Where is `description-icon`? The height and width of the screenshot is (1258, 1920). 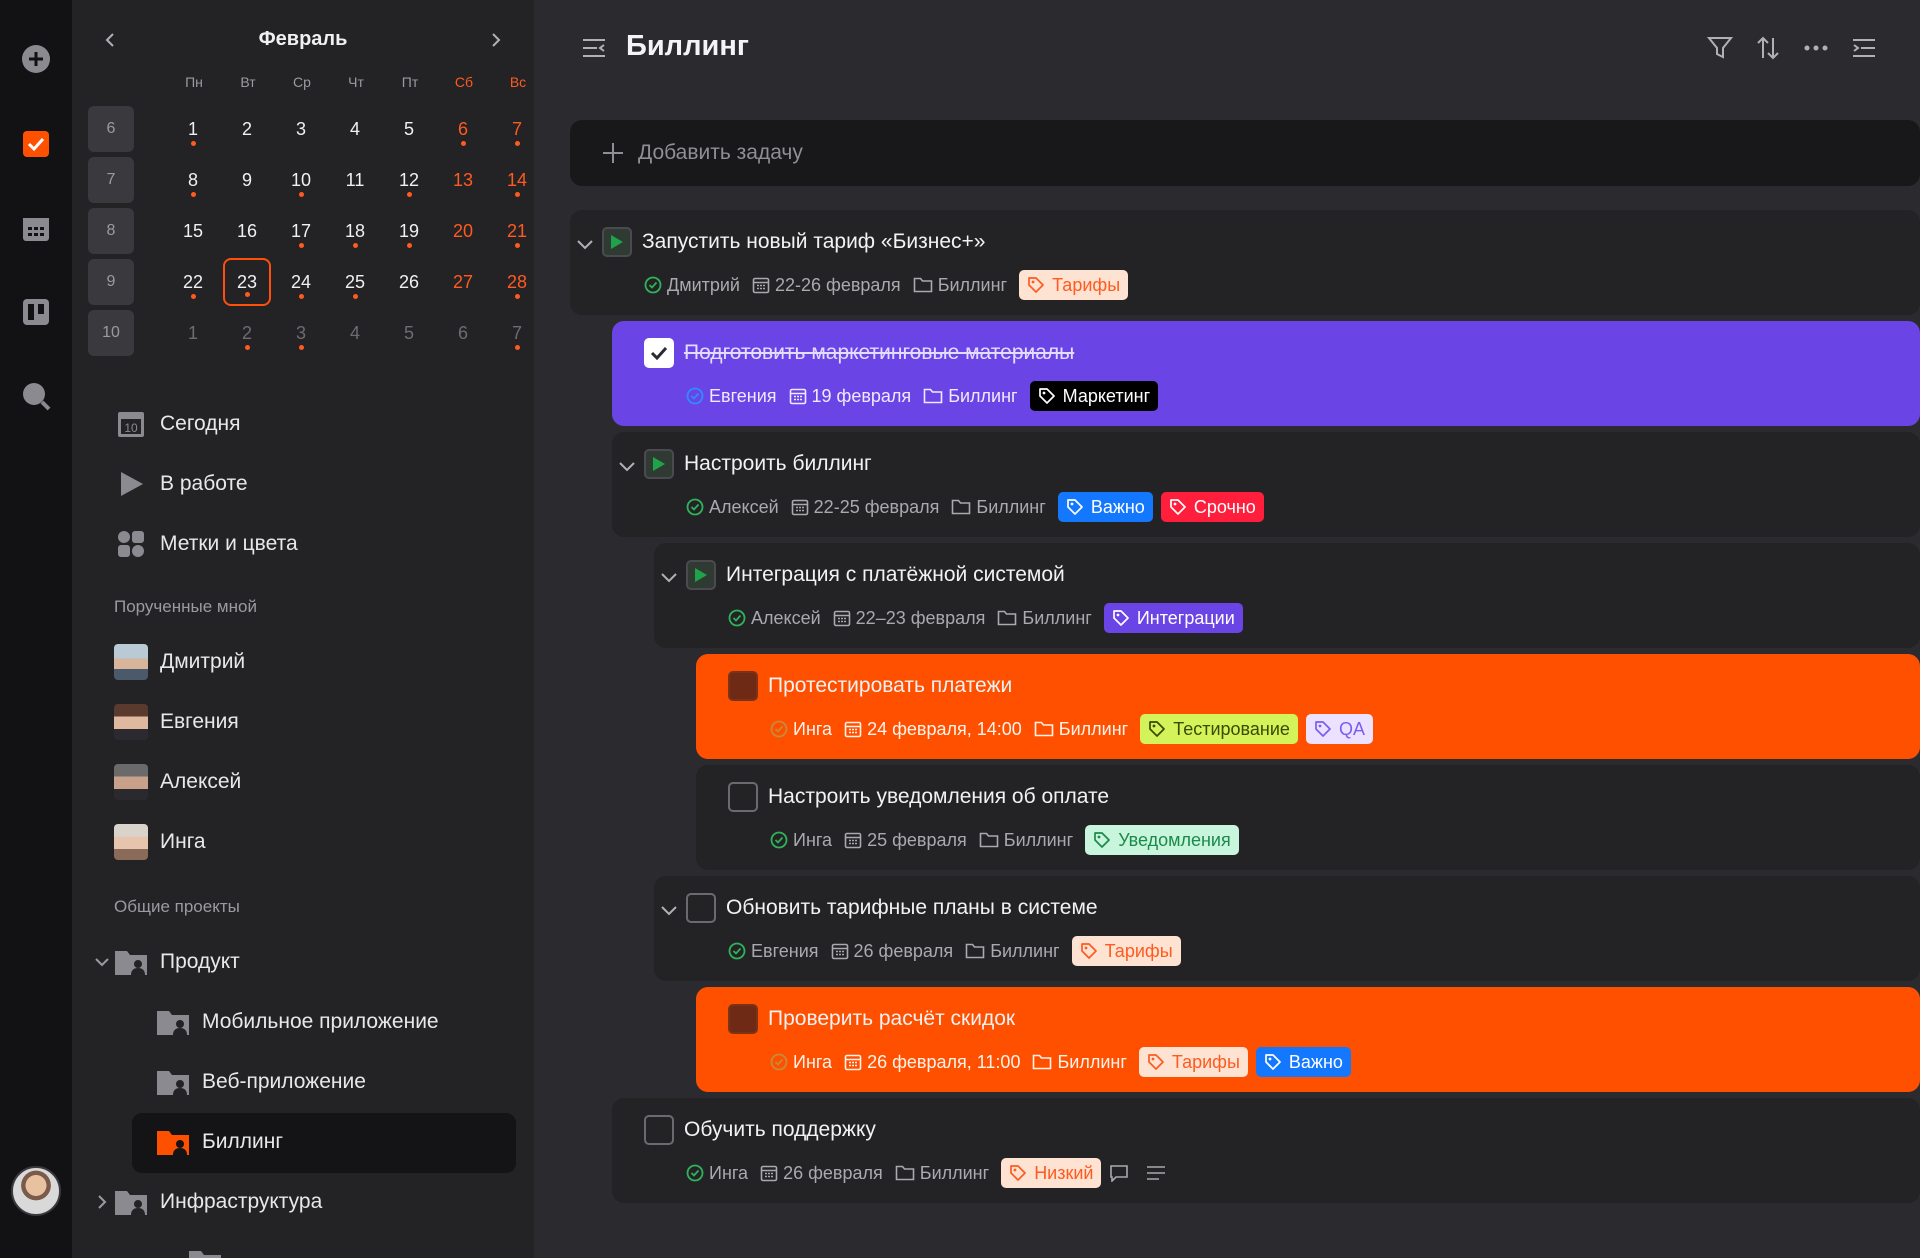
description-icon is located at coordinates (1158, 1173).